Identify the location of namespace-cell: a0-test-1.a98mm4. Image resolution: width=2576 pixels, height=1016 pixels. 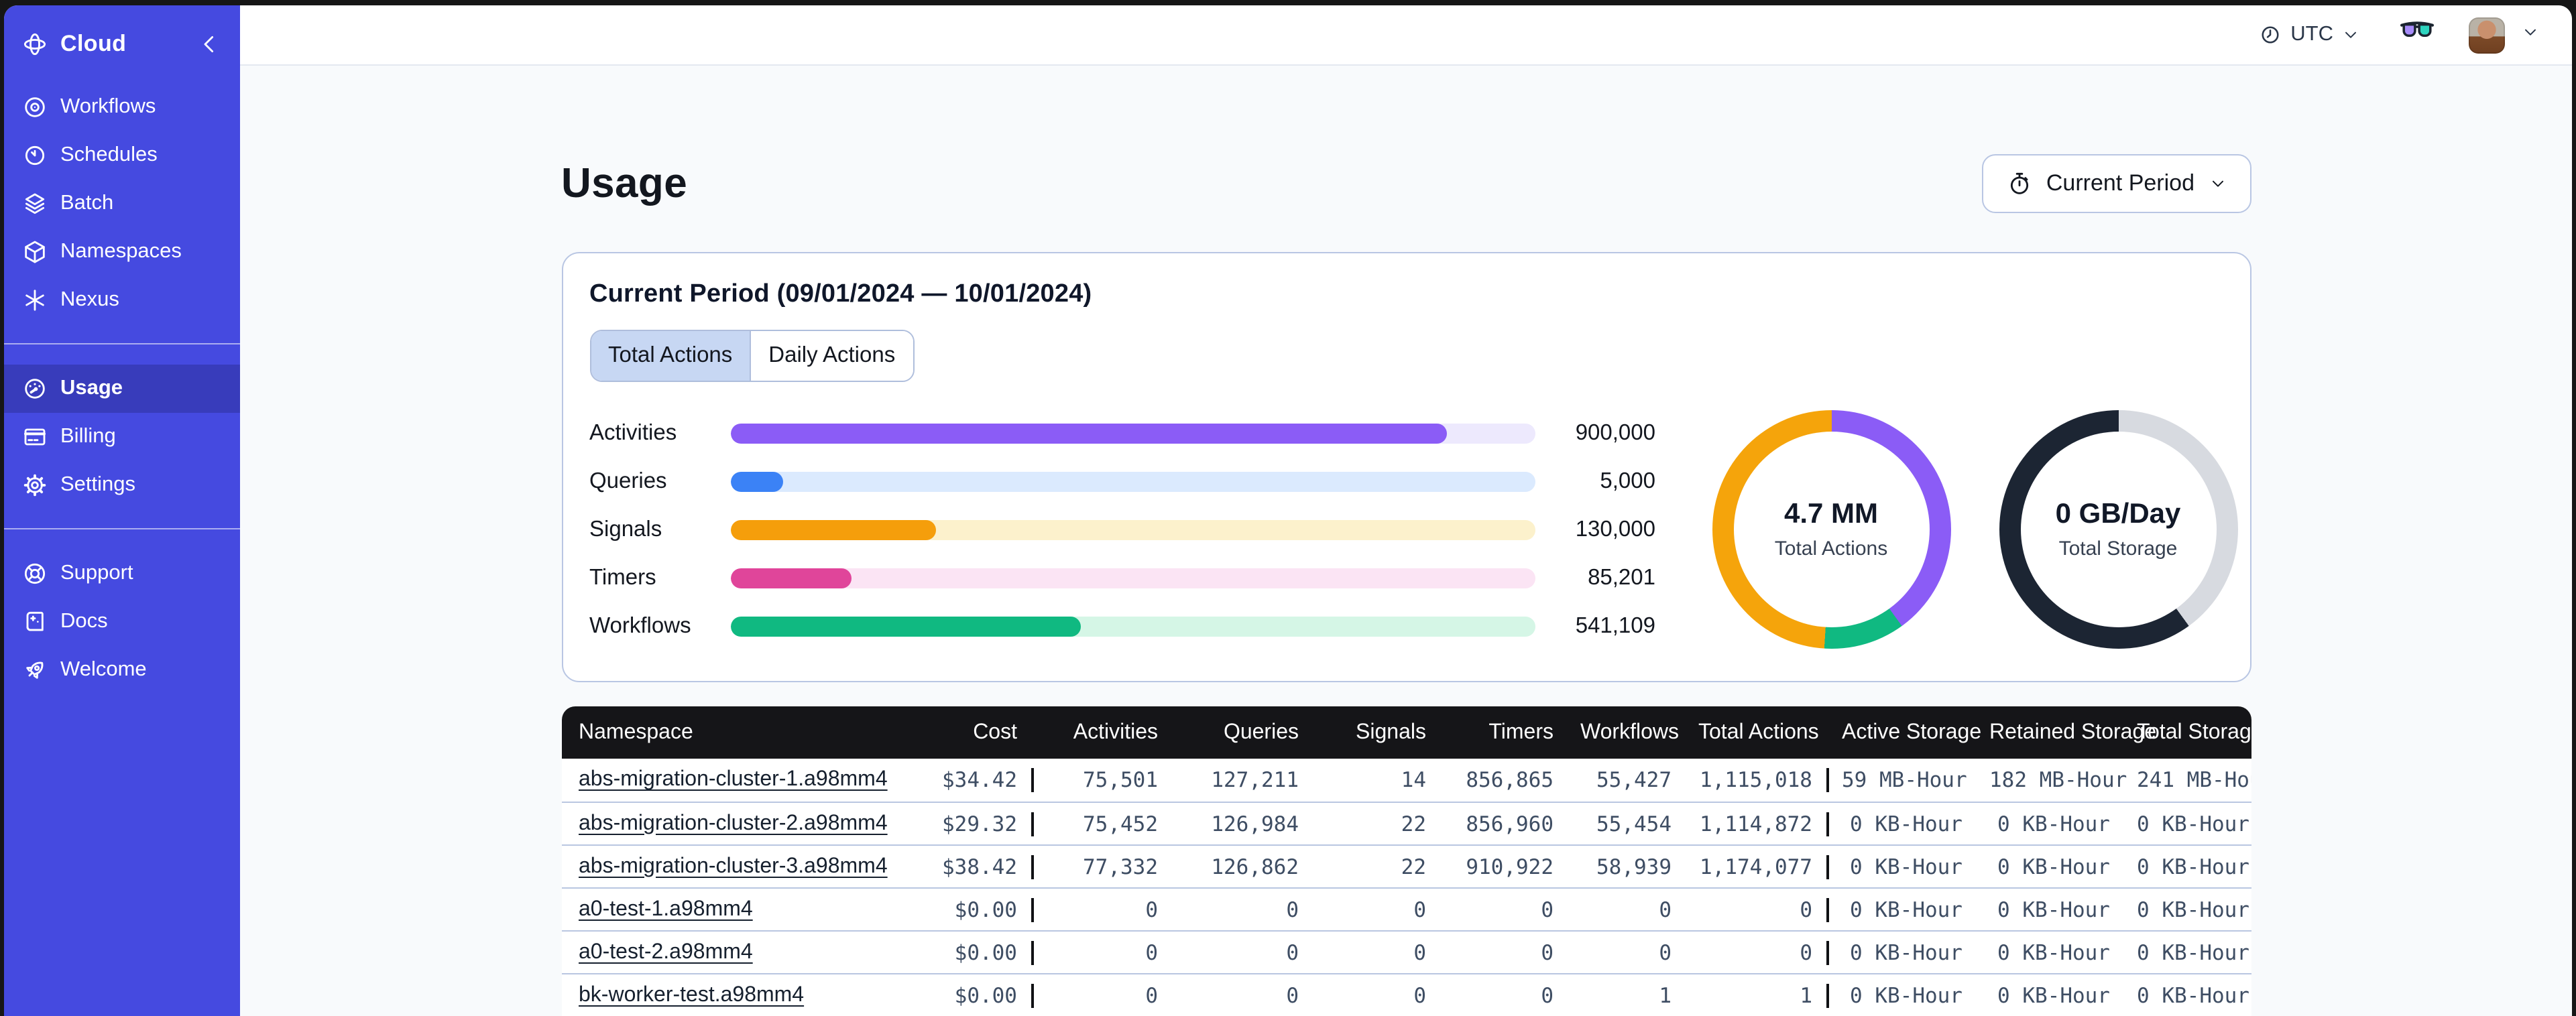
(735, 909).